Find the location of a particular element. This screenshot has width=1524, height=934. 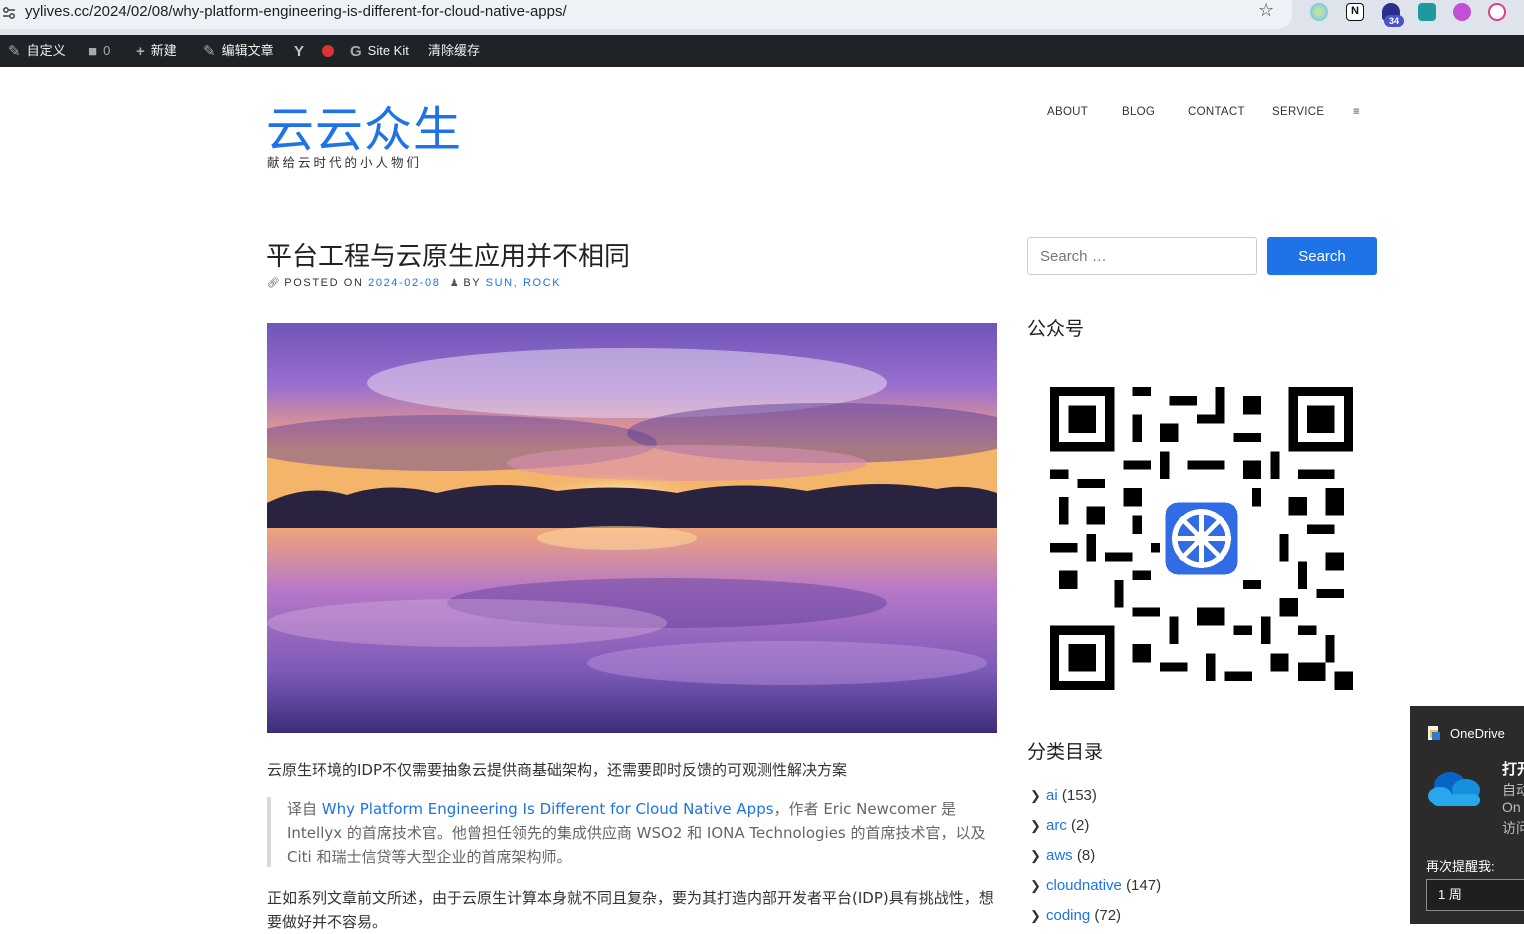

category-count: (72) is located at coordinates (1108, 915).